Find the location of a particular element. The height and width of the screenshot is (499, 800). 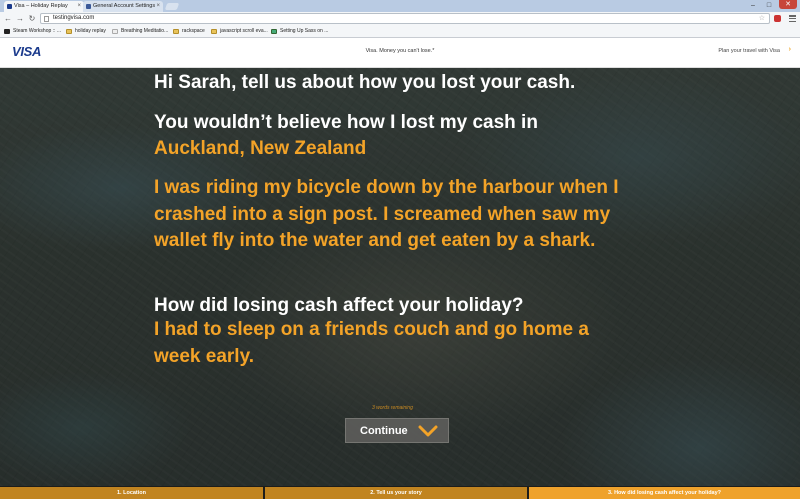

minimize-button: – is located at coordinates (753, 5).